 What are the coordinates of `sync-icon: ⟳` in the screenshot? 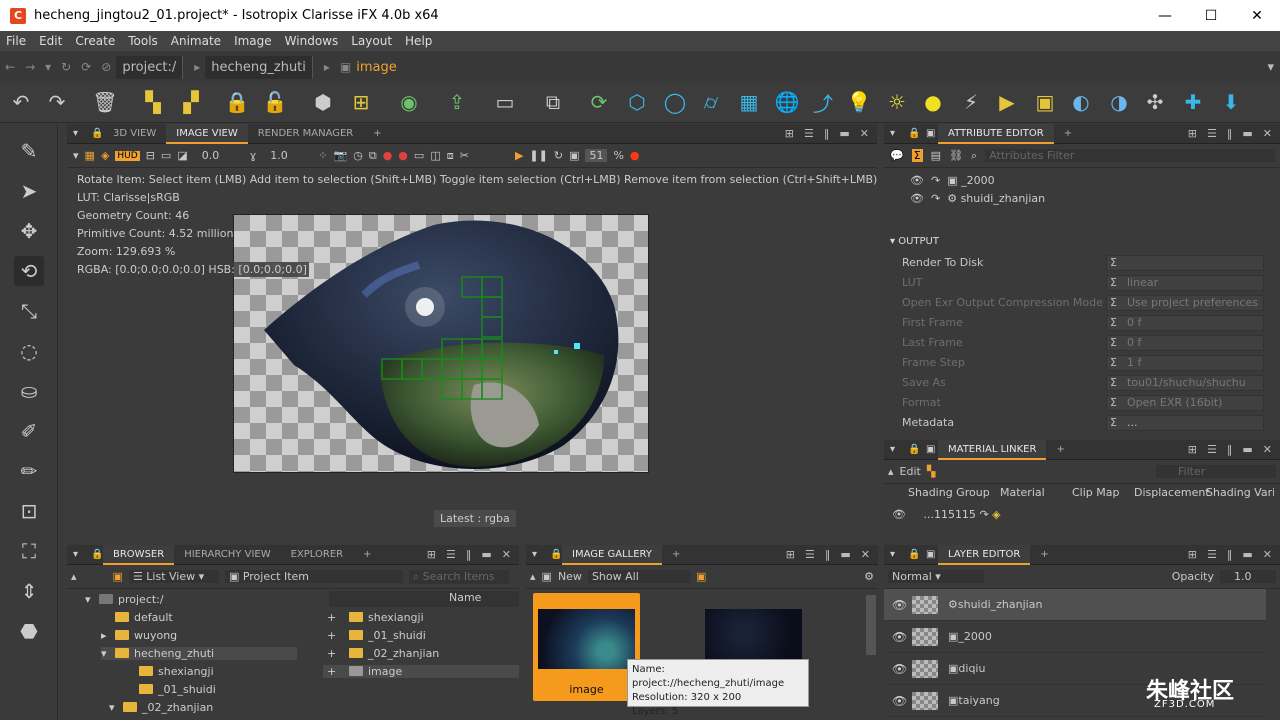 It's located at (86, 67).